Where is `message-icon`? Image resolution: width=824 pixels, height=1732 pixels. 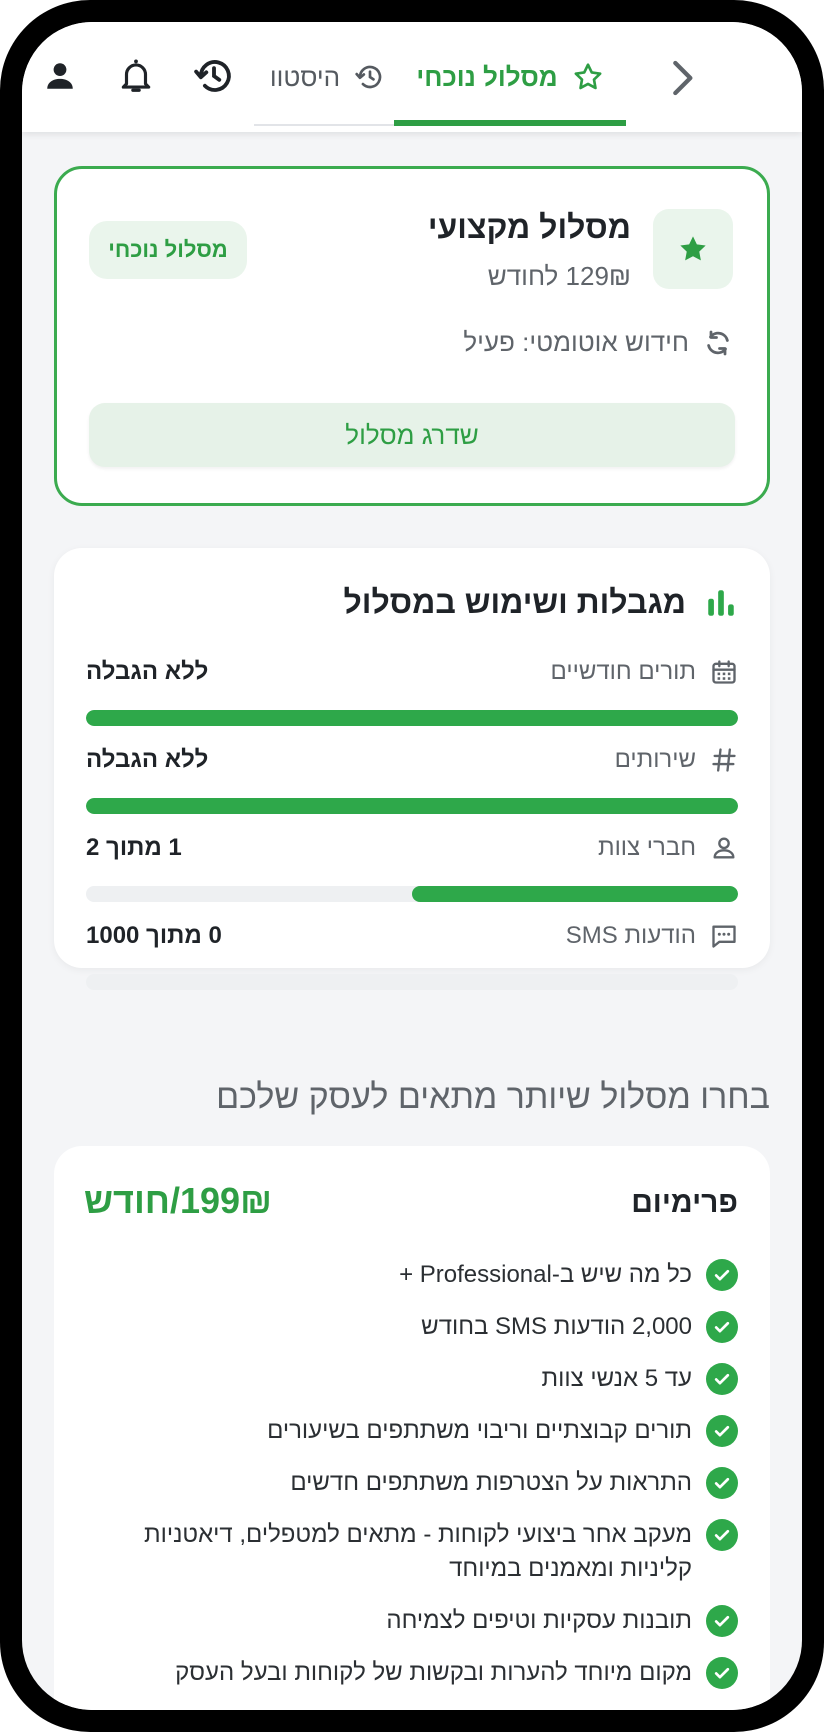 message-icon is located at coordinates (724, 936).